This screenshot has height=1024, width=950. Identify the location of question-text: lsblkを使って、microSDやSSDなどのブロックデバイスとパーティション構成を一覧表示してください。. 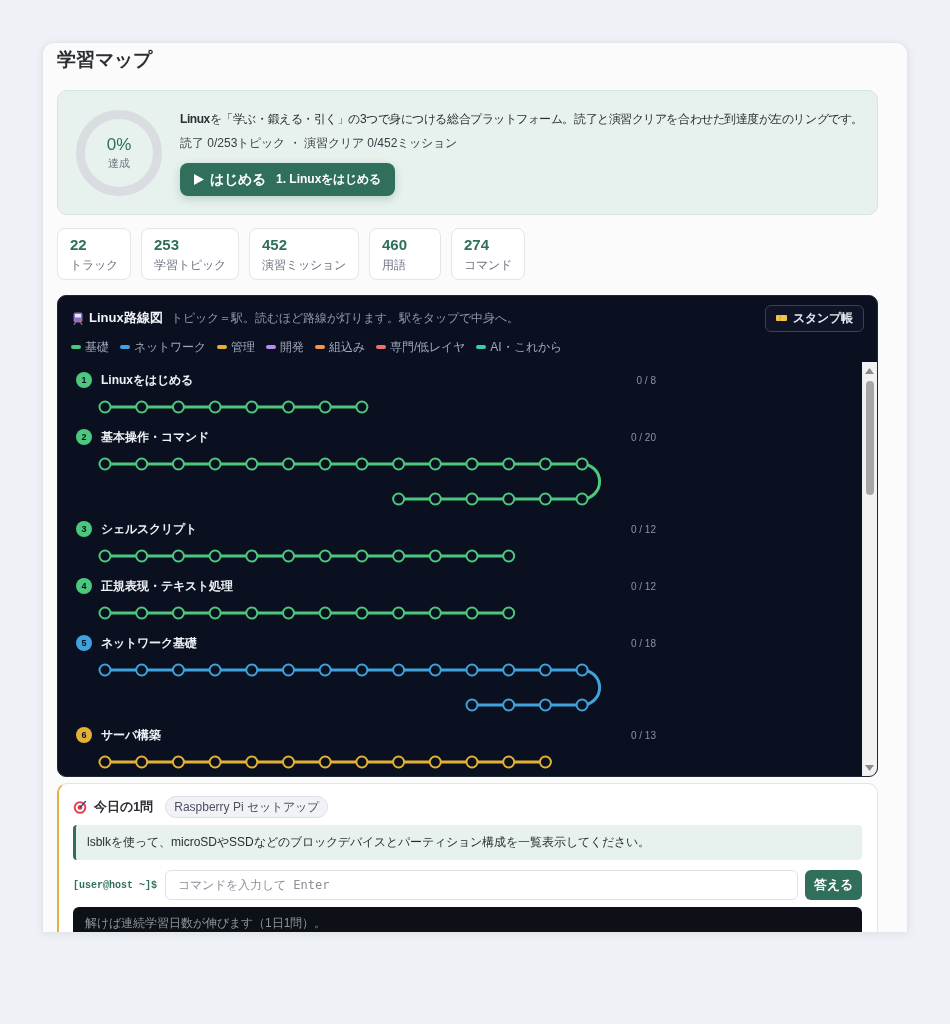
(368, 842).